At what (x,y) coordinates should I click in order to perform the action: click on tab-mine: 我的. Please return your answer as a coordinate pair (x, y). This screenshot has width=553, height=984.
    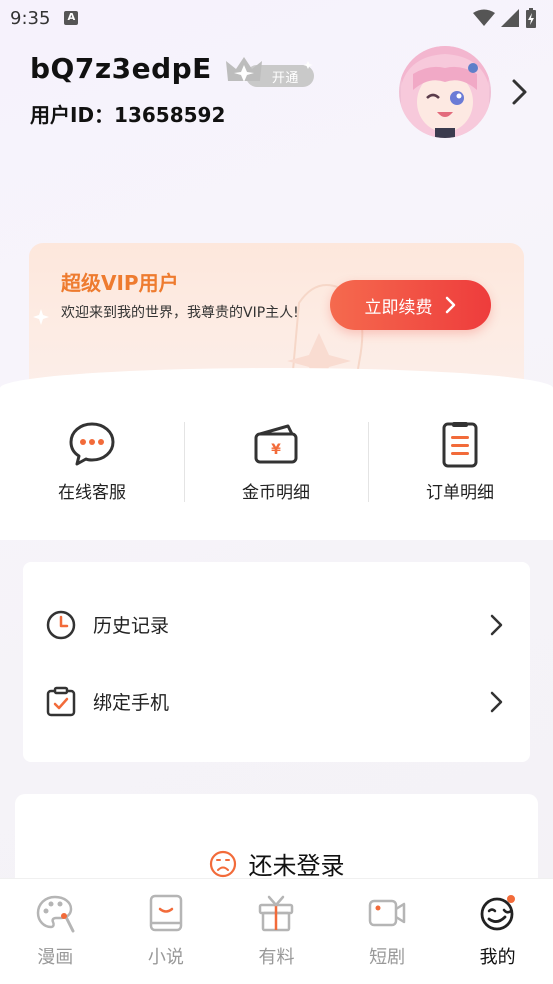
    Looking at the image, I should click on (497, 931).